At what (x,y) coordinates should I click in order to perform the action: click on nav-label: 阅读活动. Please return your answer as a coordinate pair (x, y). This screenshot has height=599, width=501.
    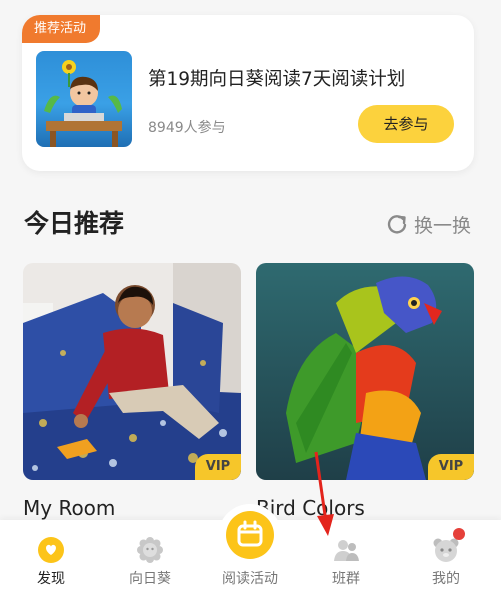
    Looking at the image, I should click on (250, 579).